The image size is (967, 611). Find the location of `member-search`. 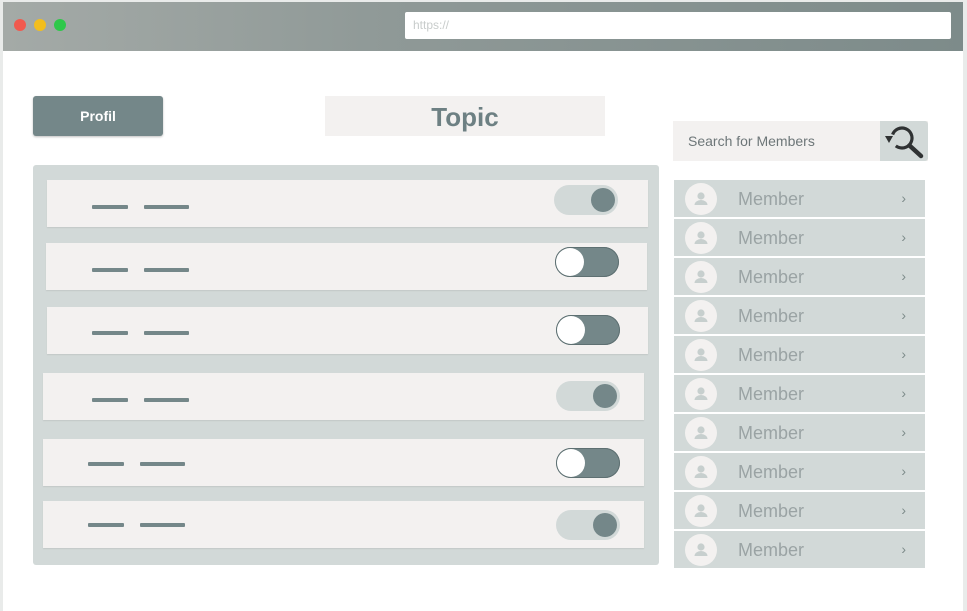

member-search is located at coordinates (800, 141).